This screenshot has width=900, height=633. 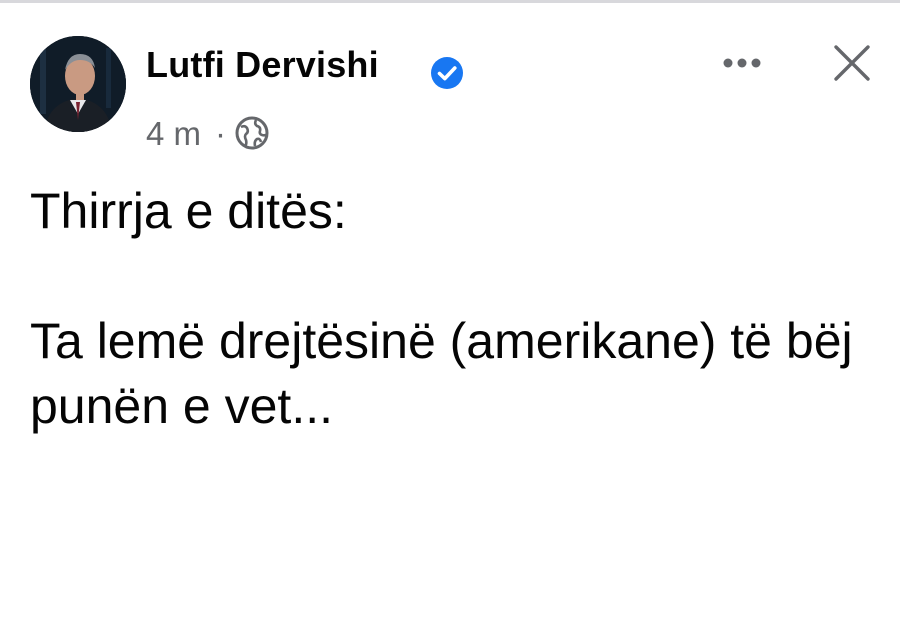 What do you see at coordinates (208, 133) in the screenshot?
I see `post-meta: 4 m ·` at bounding box center [208, 133].